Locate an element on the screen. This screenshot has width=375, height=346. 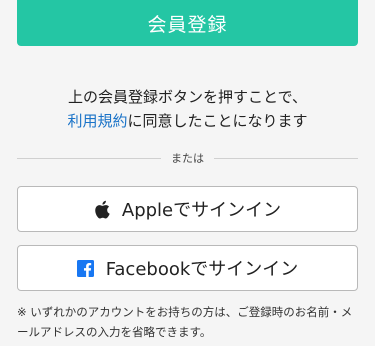
register-button: 会員登録 is located at coordinates (187, 23).